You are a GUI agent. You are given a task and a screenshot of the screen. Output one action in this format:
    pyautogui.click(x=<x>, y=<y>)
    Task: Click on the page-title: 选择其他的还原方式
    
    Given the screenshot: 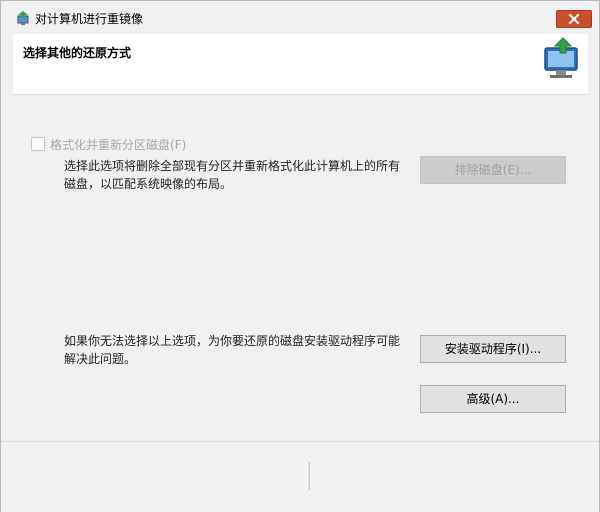 What is the action you would take?
    pyautogui.click(x=77, y=53)
    